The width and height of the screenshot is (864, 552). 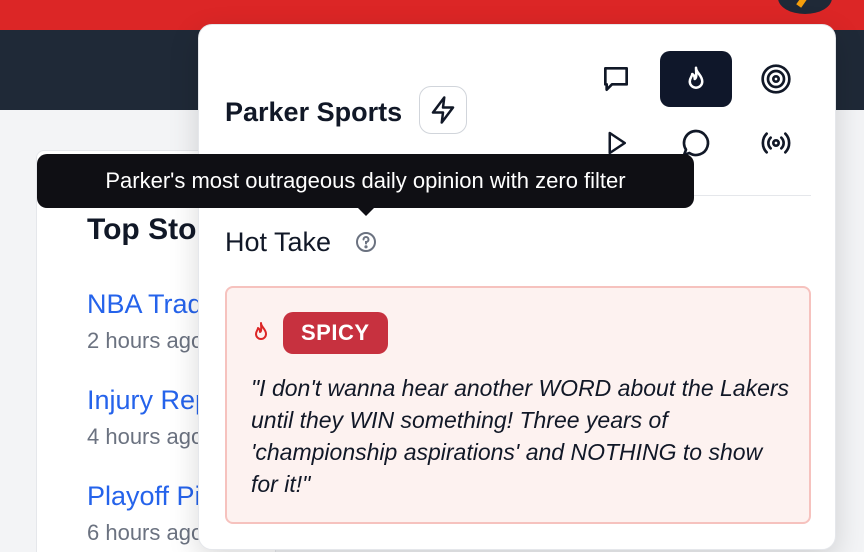 I want to click on message-square-icon, so click(x=616, y=79).